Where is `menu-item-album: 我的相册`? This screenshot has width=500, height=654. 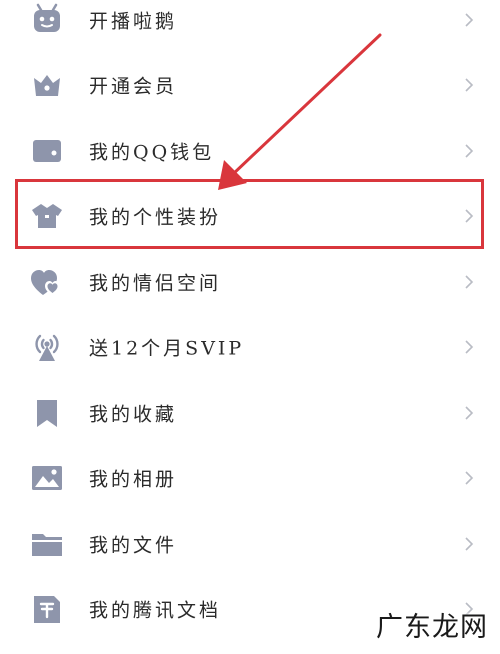 menu-item-album: 我的相册 is located at coordinates (250, 479).